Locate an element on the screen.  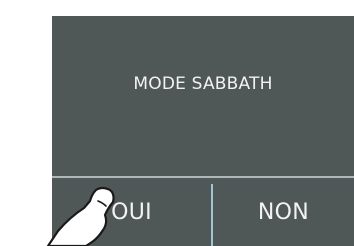
yes-button: OUI is located at coordinates (131, 212).